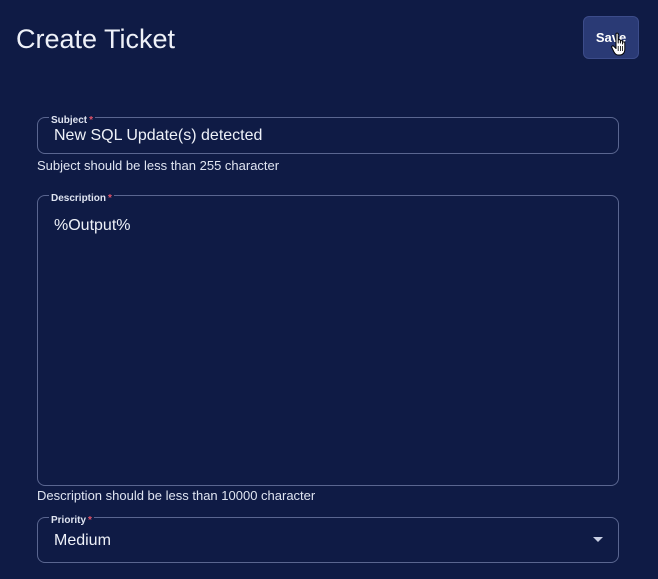  What do you see at coordinates (72, 121) in the screenshot?
I see `subject-label: Subject *` at bounding box center [72, 121].